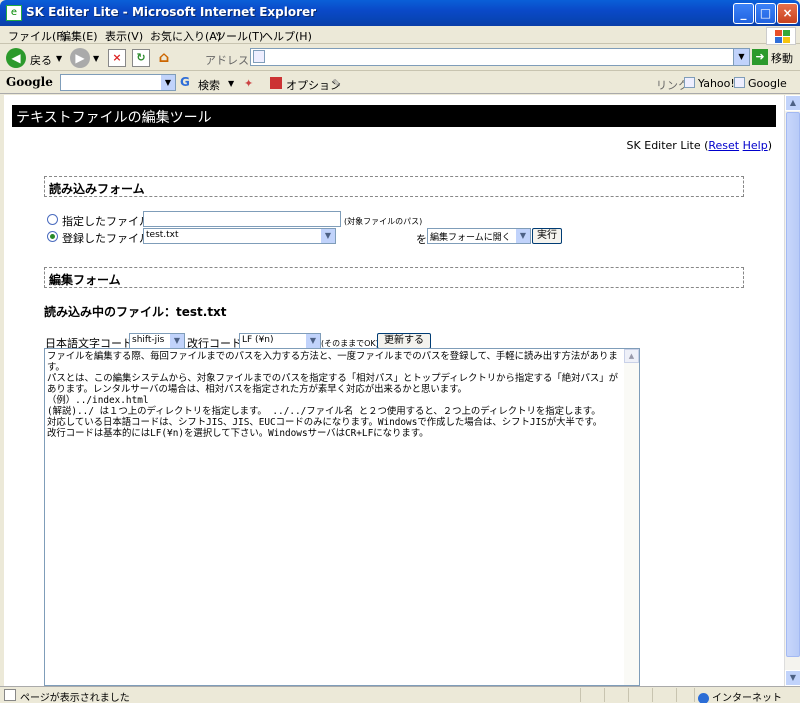  Describe the element at coordinates (209, 85) in the screenshot. I see `google-search-button: 検索` at that location.